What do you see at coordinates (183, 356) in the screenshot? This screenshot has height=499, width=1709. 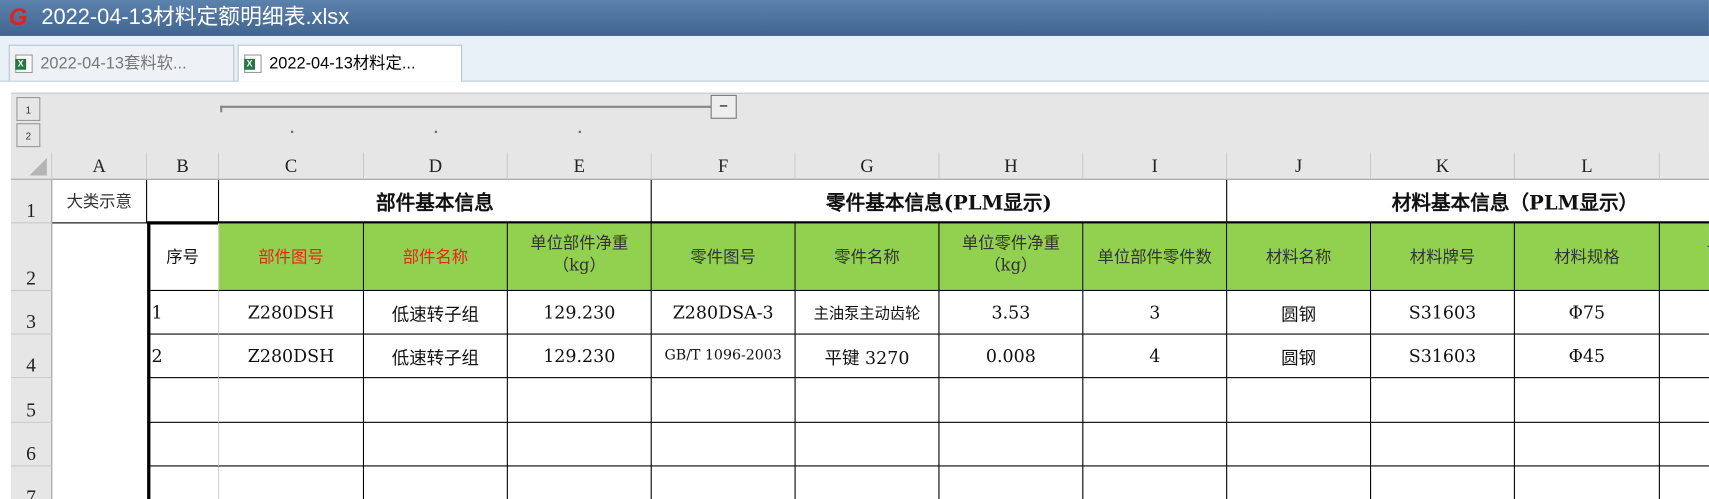 I see `data-cell: 2` at bounding box center [183, 356].